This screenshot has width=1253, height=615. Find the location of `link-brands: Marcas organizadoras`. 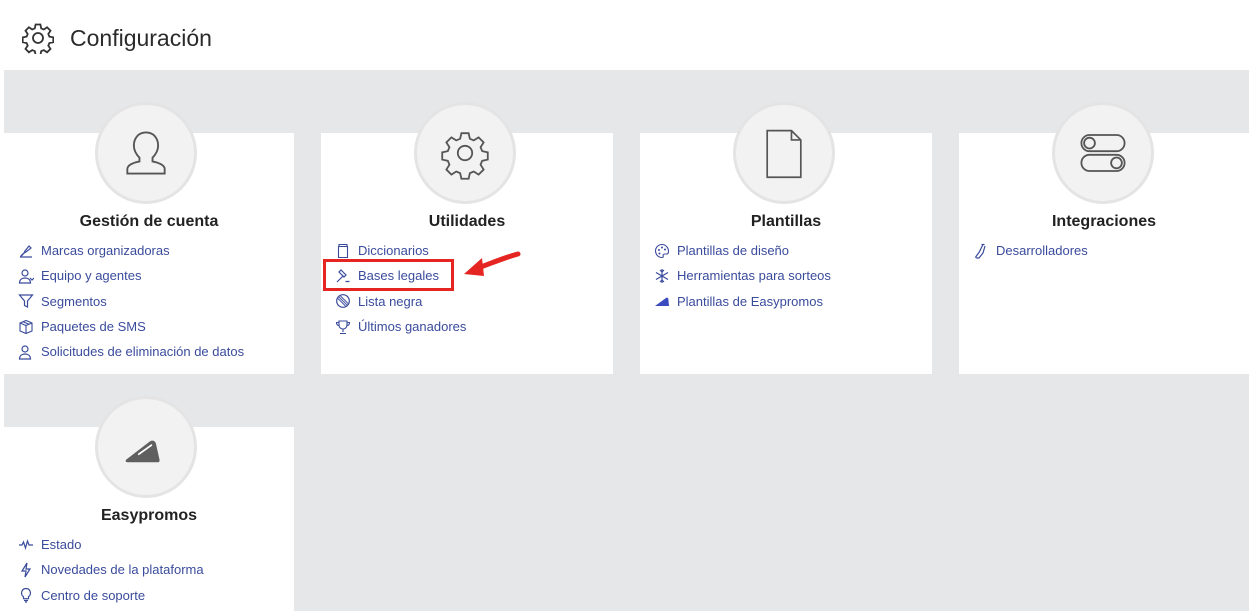

link-brands: Marcas organizadoras is located at coordinates (131, 250).